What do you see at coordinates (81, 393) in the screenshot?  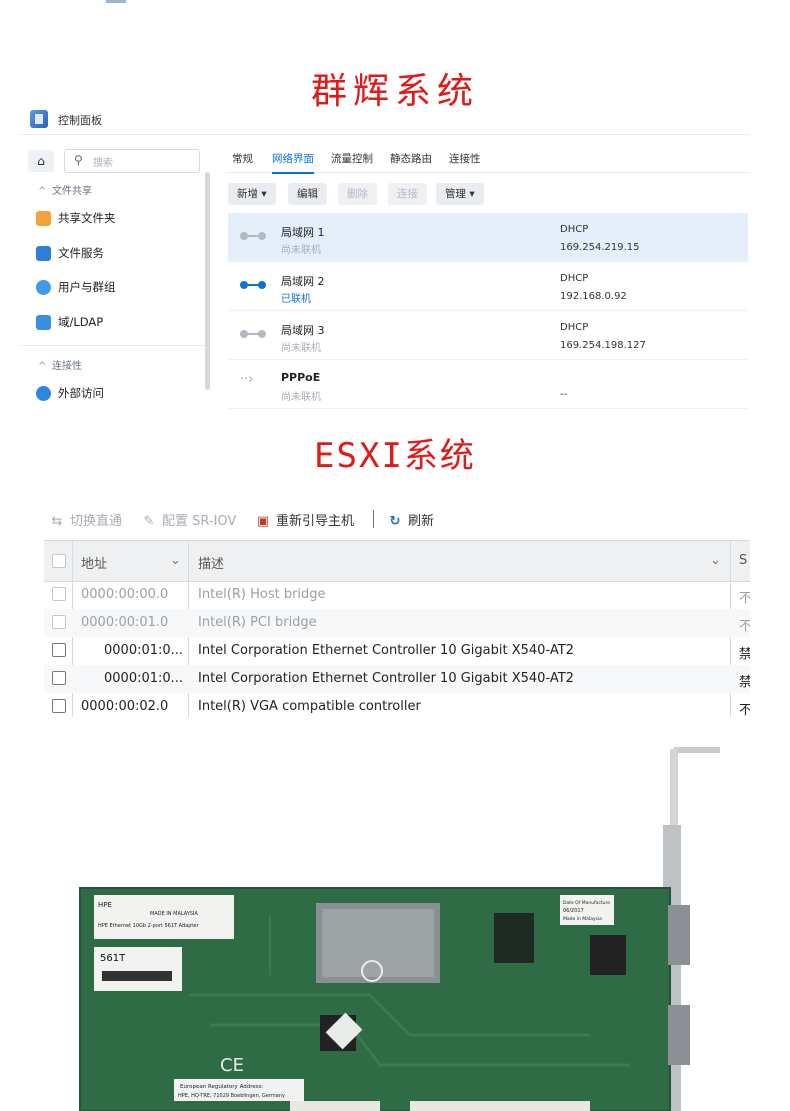 I see `sidebar-item-label: 外部访问` at bounding box center [81, 393].